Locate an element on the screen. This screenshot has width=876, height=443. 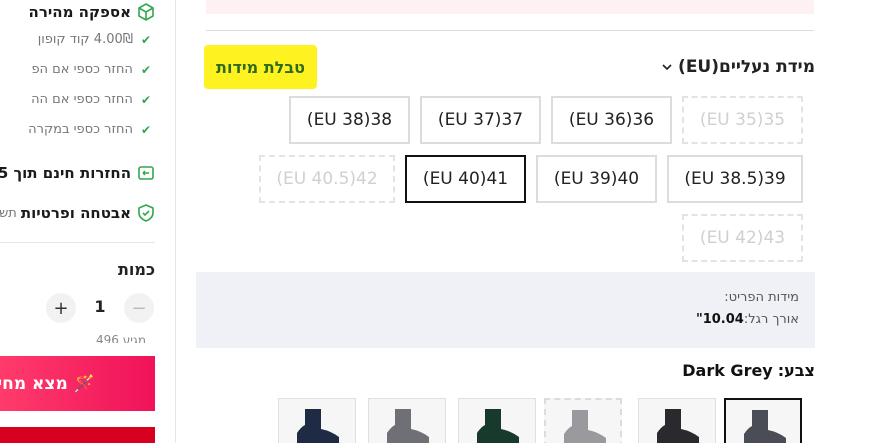
refund-line: ✔ החזר כספי במקרה is located at coordinates (91, 129).